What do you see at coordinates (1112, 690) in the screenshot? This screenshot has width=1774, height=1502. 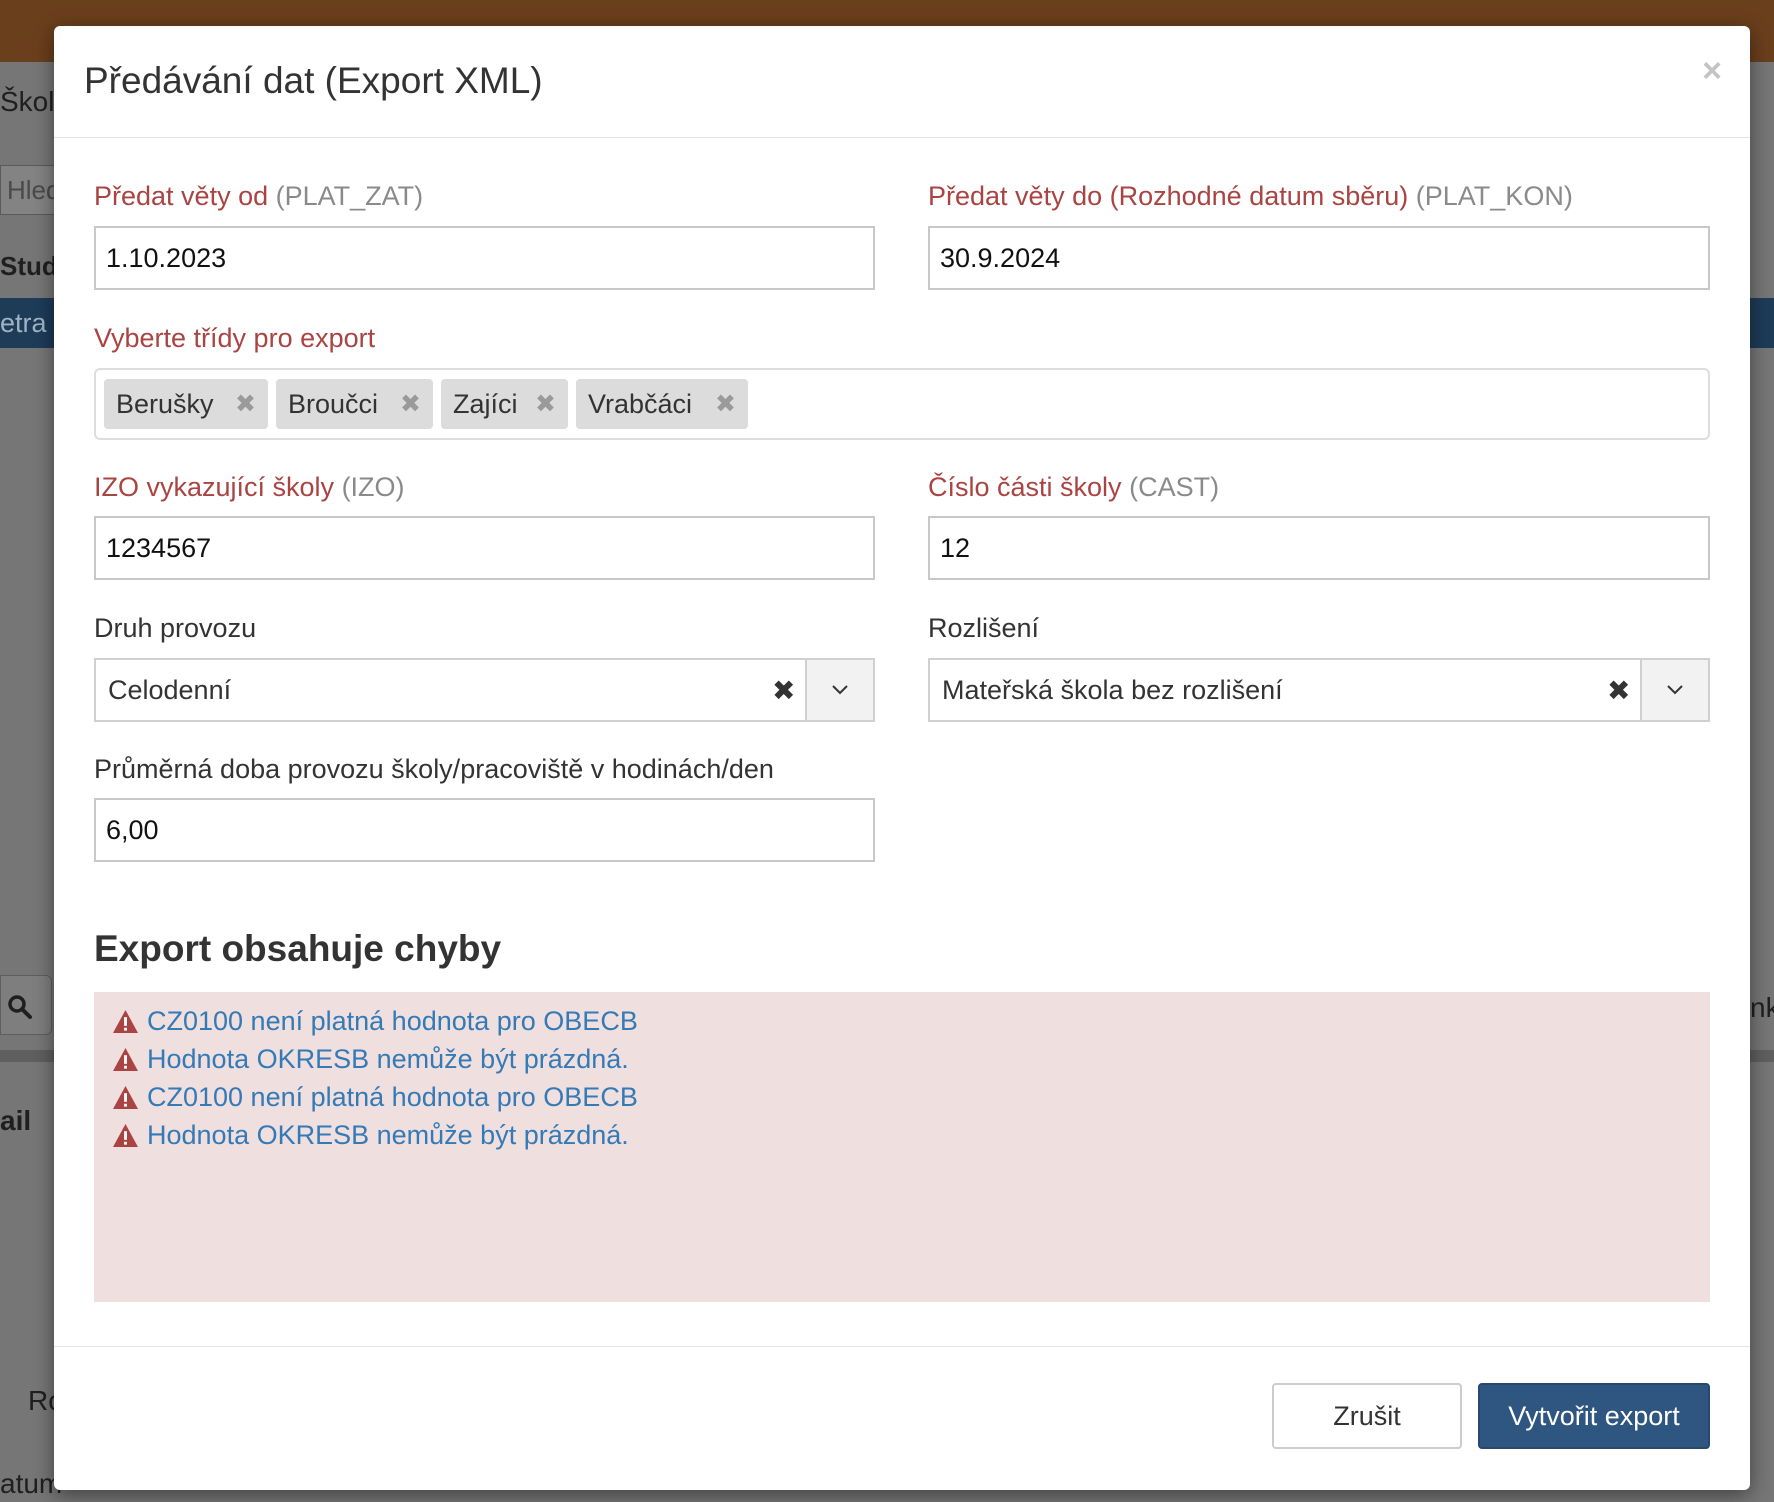 I see `rozliseni-select-value: Mateřská škola bez rozlišení` at bounding box center [1112, 690].